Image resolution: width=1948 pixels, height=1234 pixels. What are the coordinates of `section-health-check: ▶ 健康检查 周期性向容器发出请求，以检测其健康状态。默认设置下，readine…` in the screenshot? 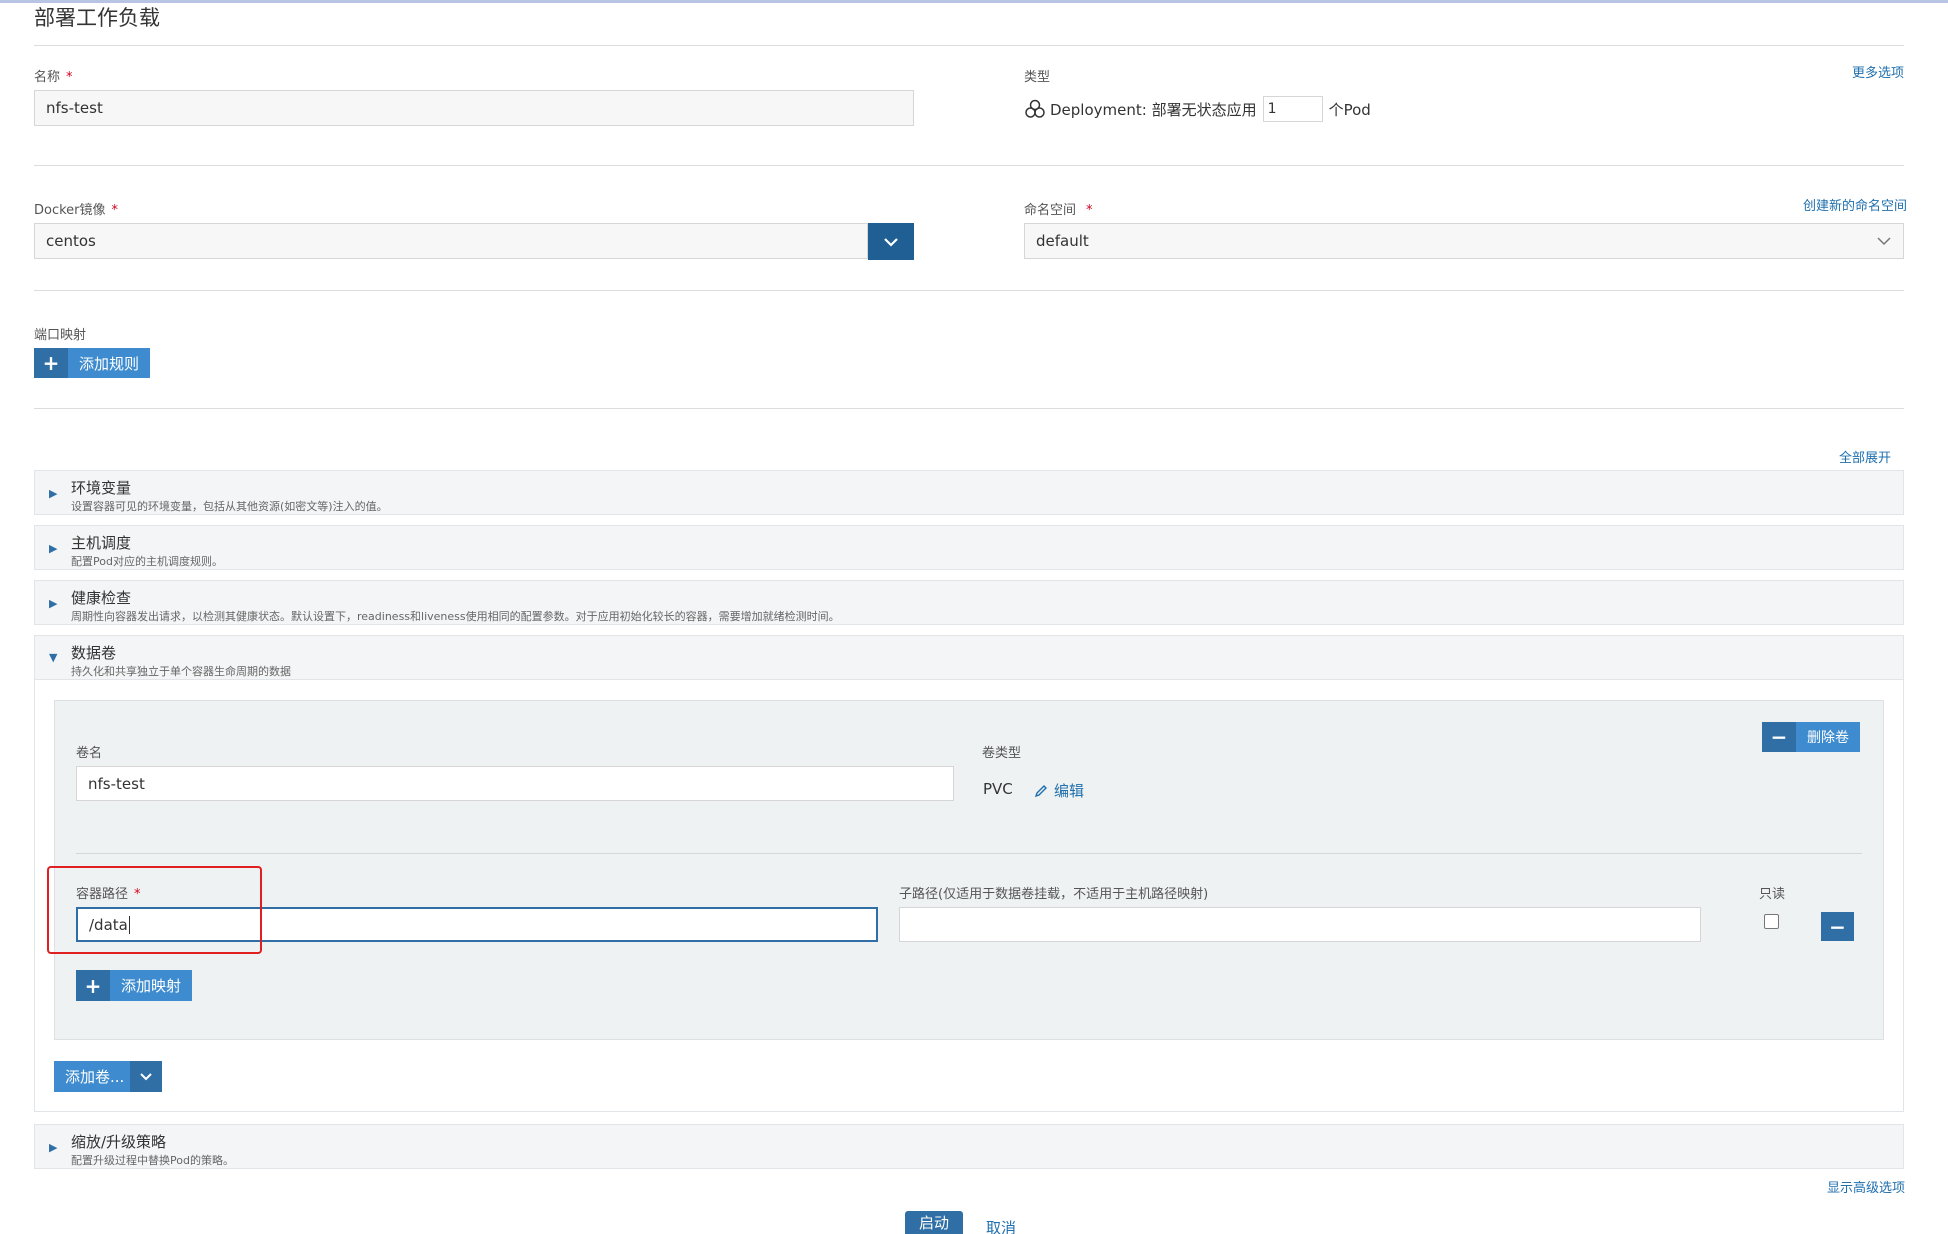 It's located at (969, 602).